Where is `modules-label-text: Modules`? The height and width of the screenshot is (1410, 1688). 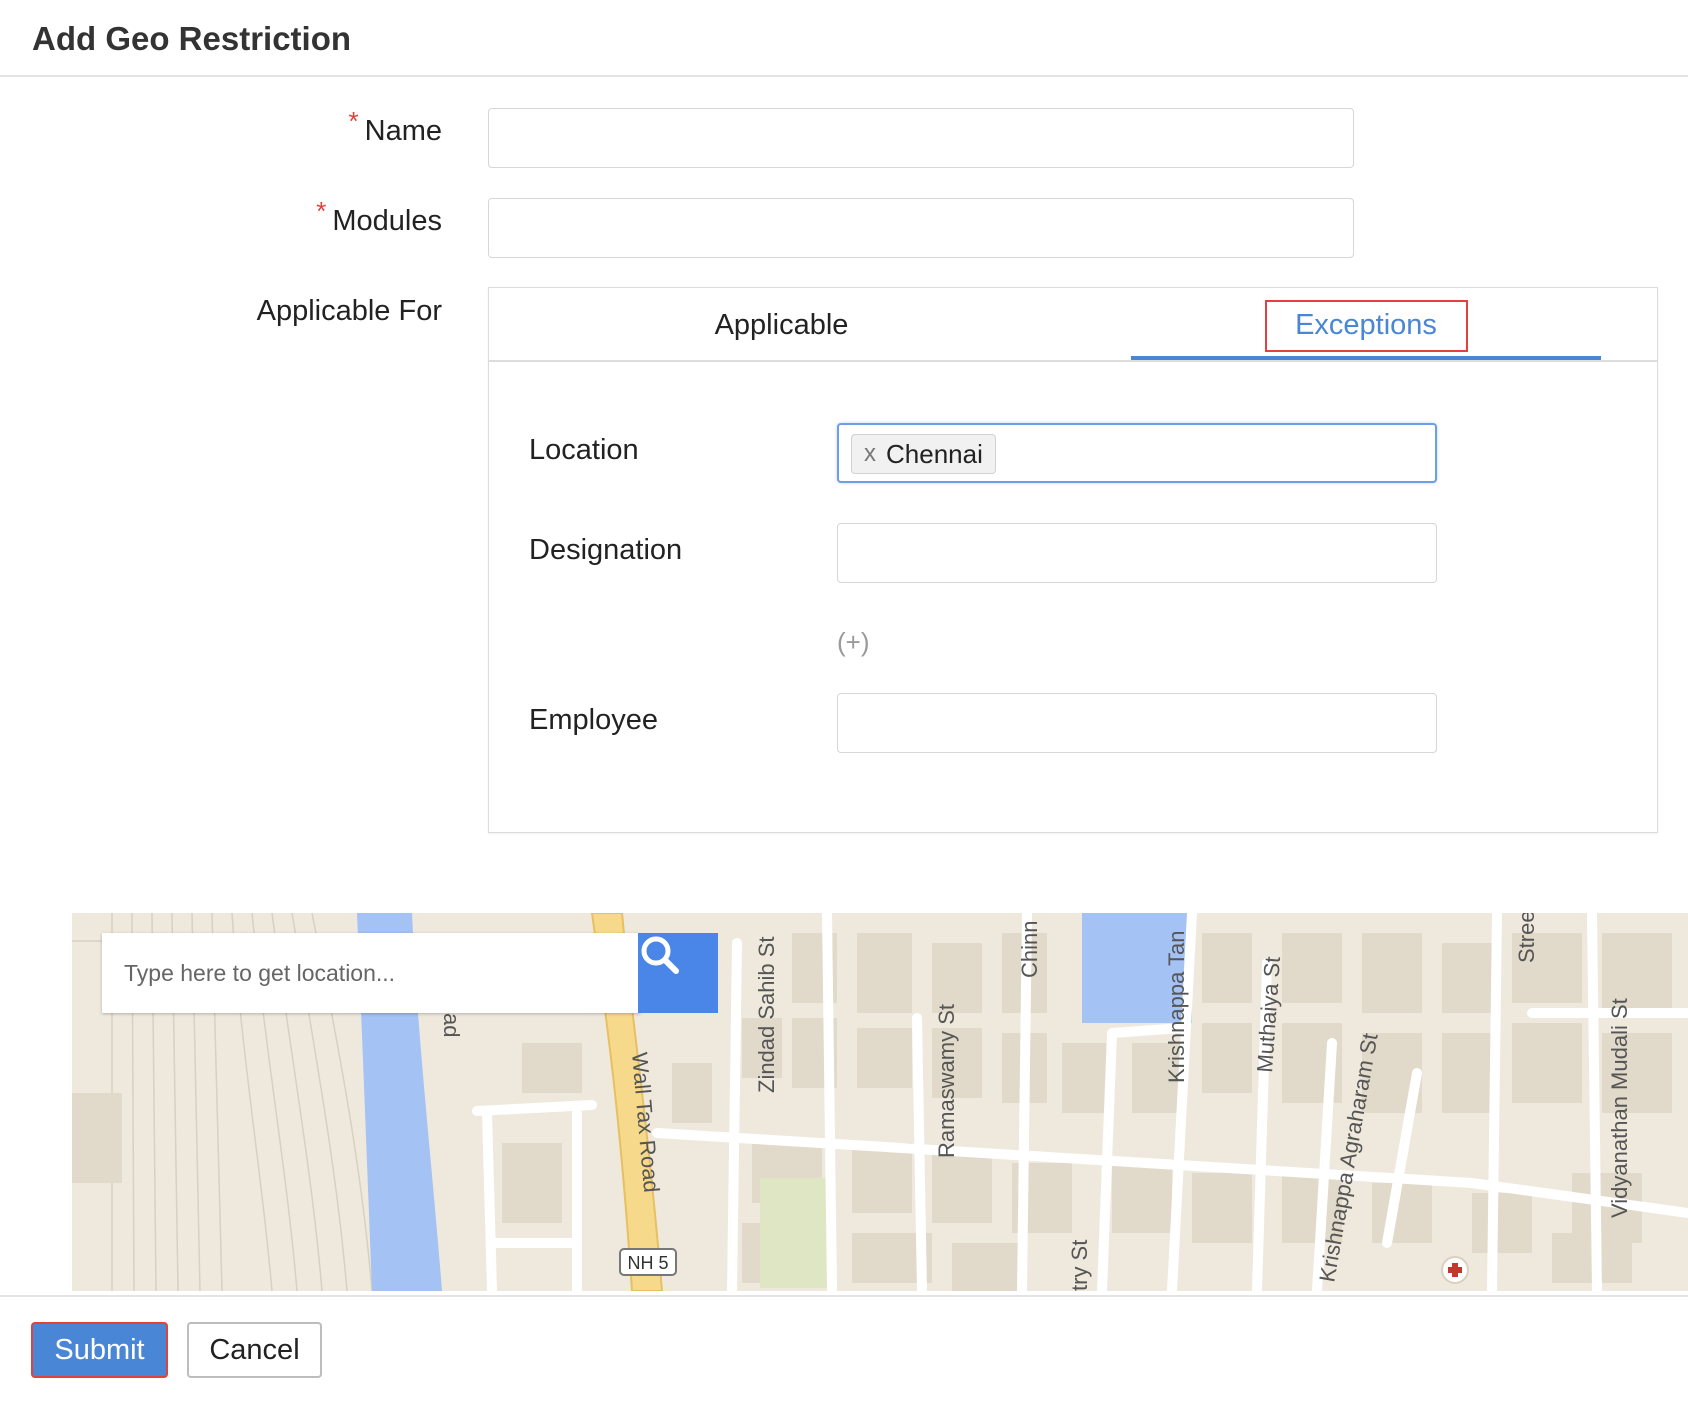 modules-label-text: Modules is located at coordinates (387, 221).